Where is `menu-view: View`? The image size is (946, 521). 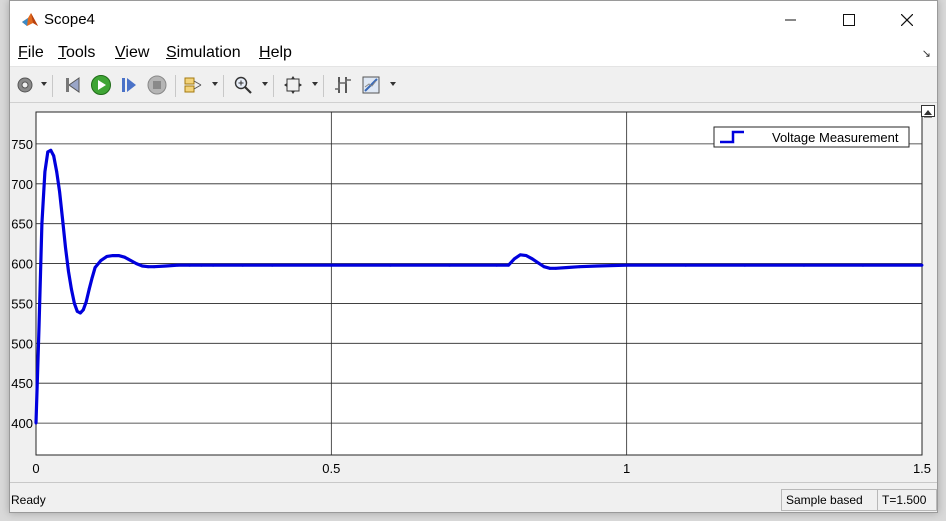
menu-view: View is located at coordinates (132, 53).